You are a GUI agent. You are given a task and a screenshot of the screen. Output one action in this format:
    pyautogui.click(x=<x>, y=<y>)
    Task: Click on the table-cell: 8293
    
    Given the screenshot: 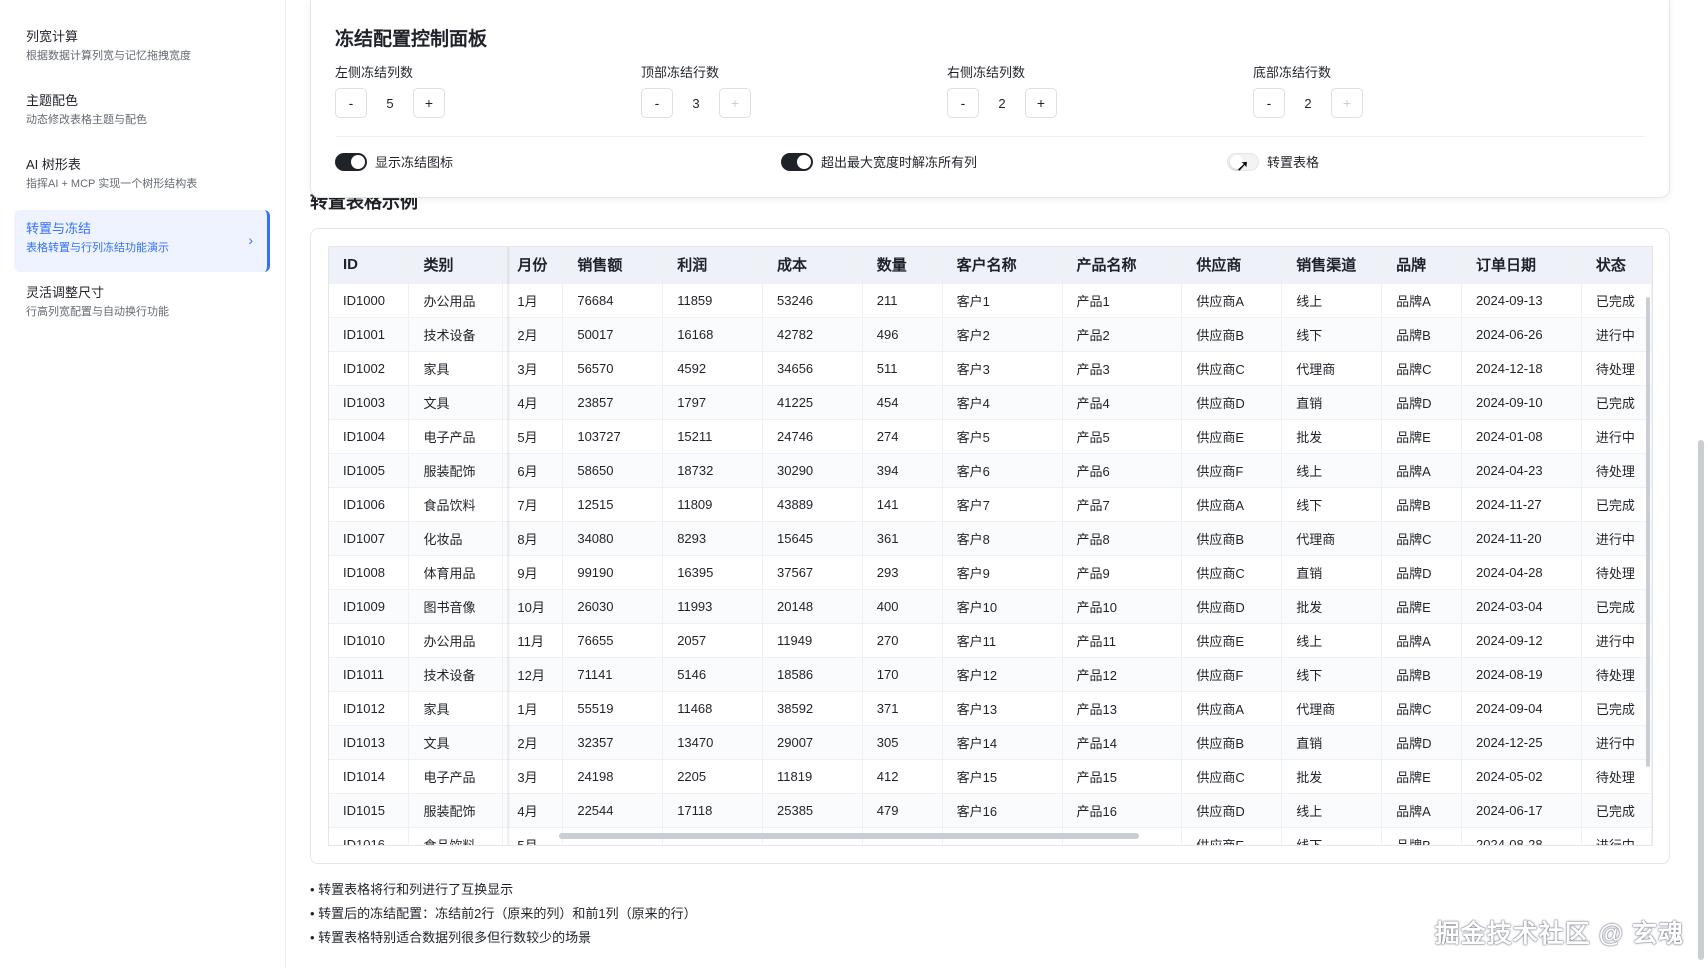 What is the action you would take?
    pyautogui.click(x=712, y=538)
    